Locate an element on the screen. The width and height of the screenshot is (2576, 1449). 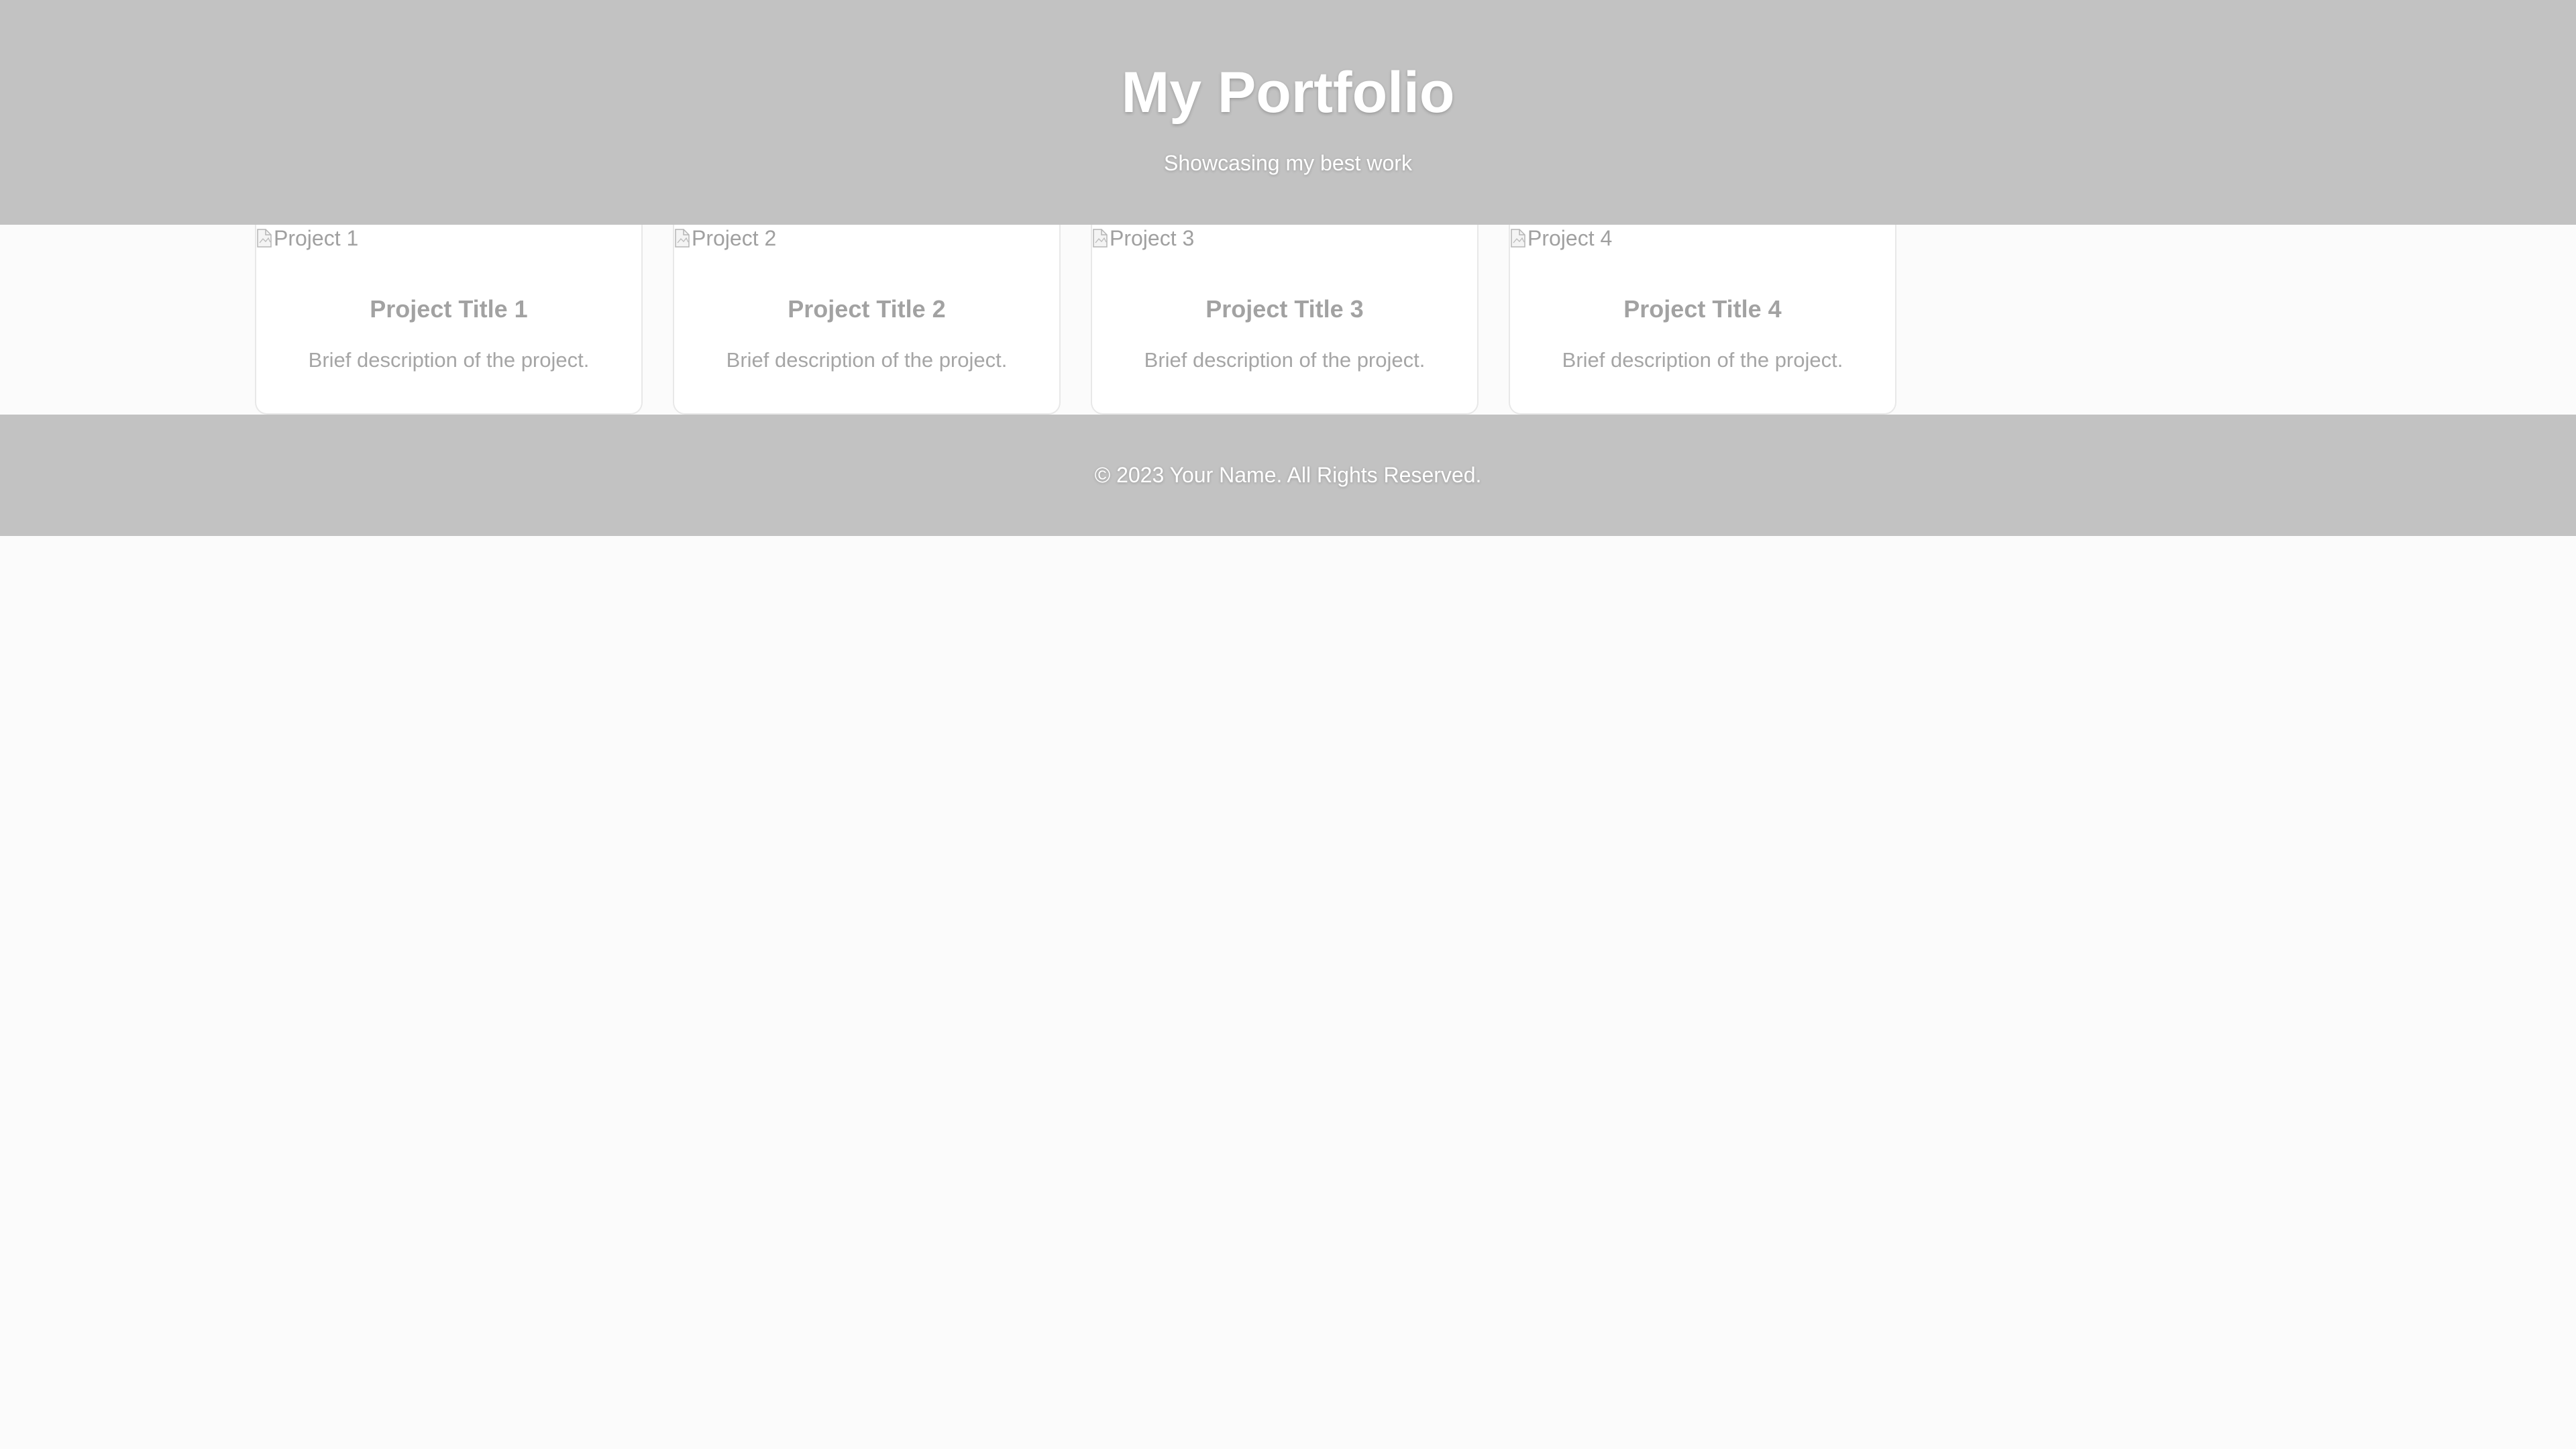
site-footer: © 2023 Your Name. All Rights Reserved. is located at coordinates (1288, 475).